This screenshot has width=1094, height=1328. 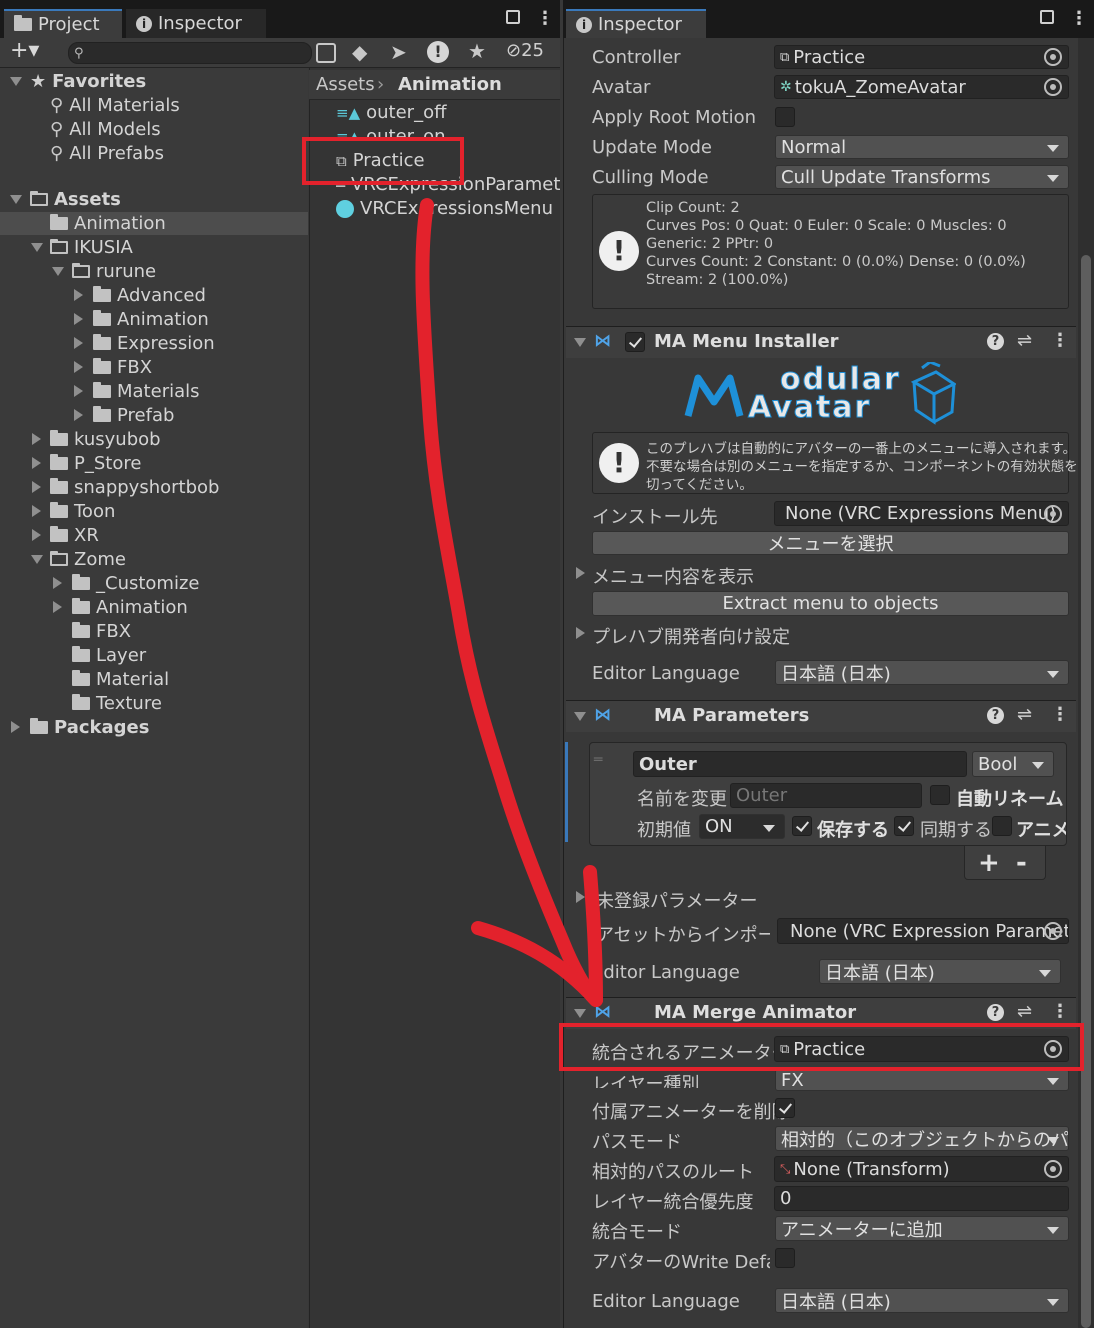 What do you see at coordinates (509, 602) in the screenshot?
I see `annotation-arrow` at bounding box center [509, 602].